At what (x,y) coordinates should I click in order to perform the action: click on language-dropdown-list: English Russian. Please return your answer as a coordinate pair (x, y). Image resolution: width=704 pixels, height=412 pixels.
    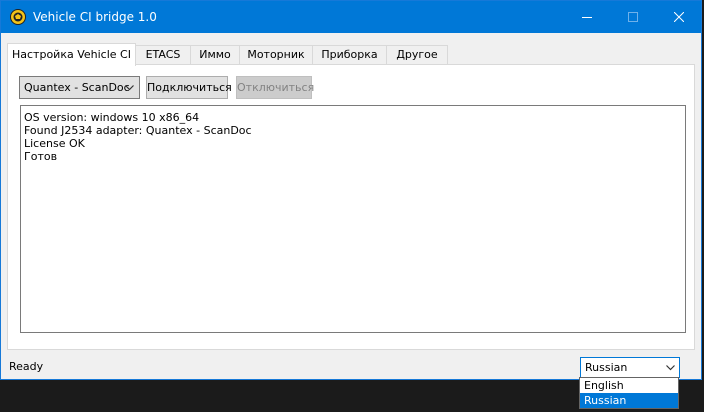
    Looking at the image, I should click on (629, 393).